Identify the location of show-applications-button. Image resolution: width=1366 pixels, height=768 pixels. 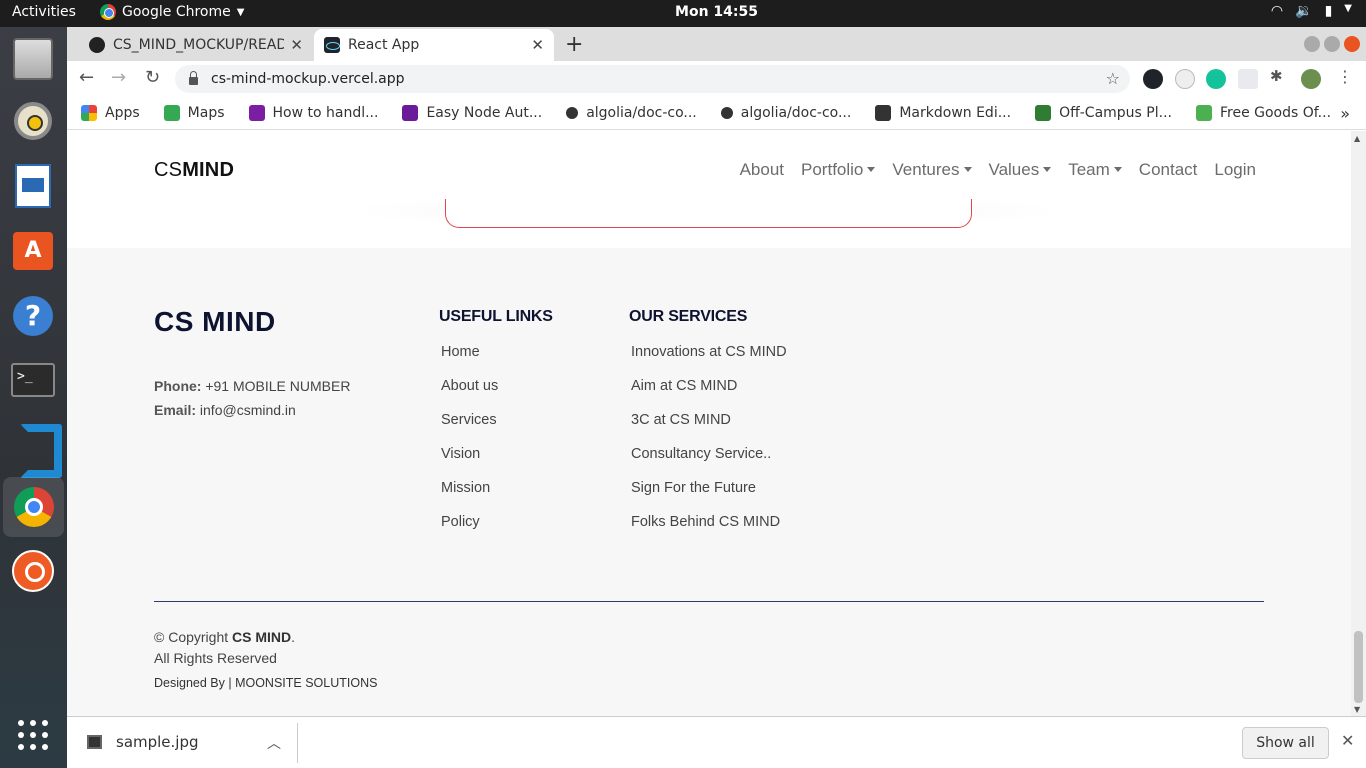
(33, 735).